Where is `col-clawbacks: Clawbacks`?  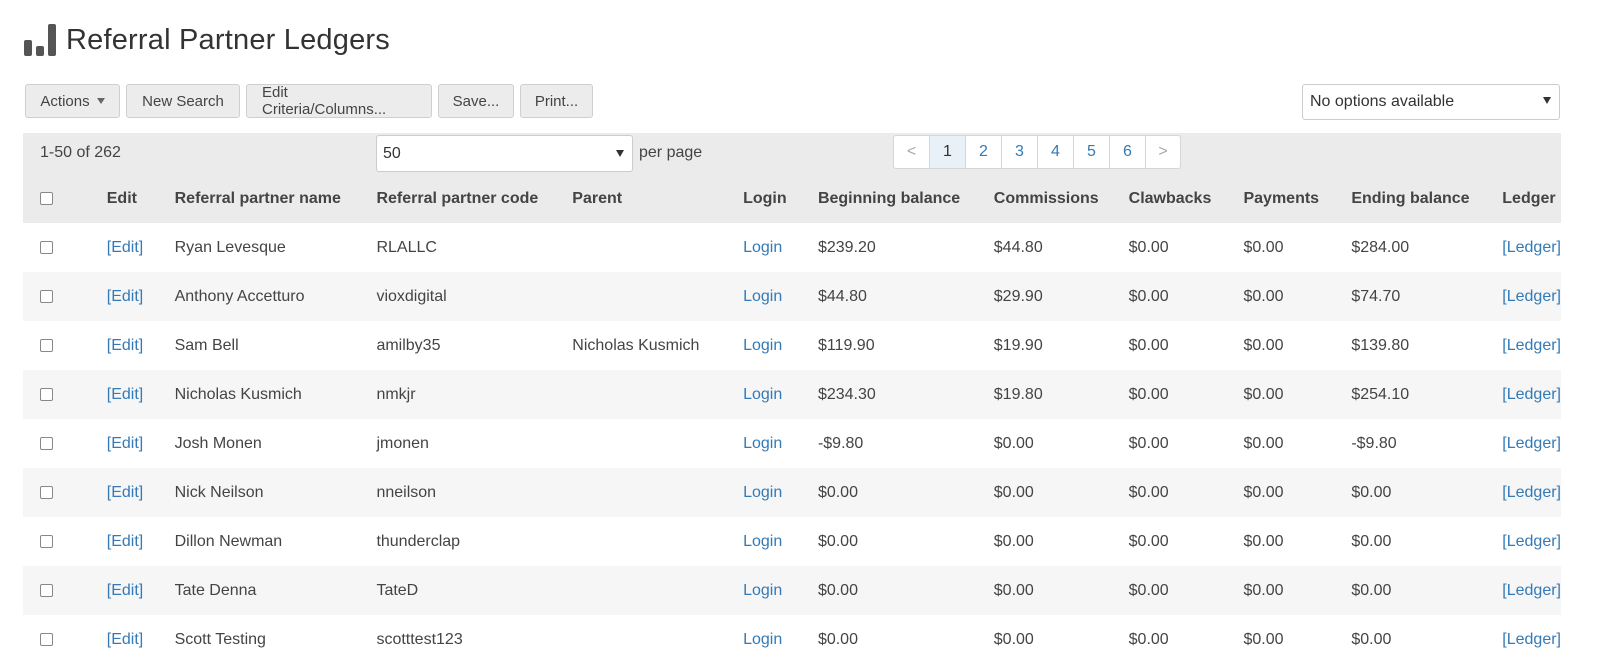 col-clawbacks: Clawbacks is located at coordinates (1186, 199).